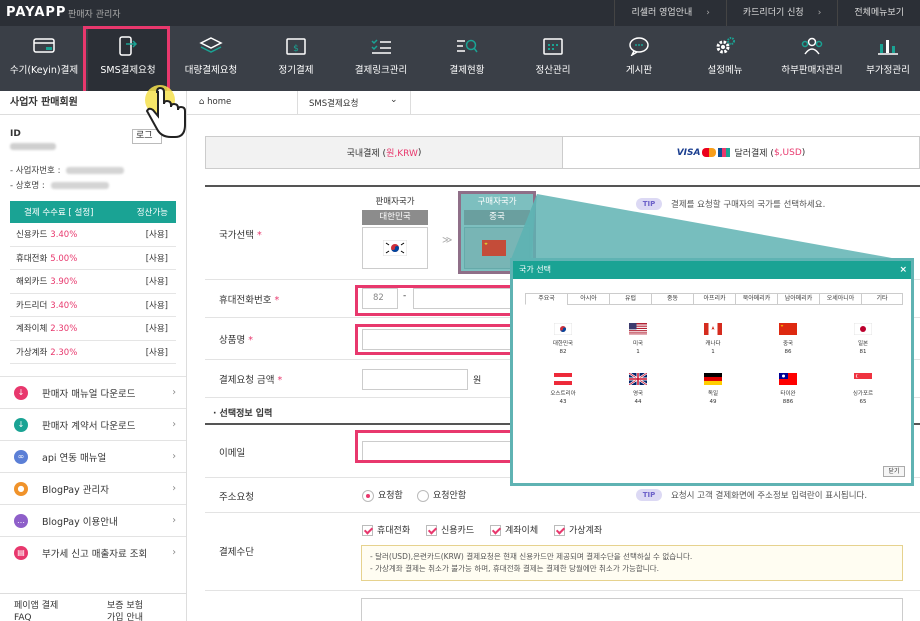  What do you see at coordinates (467, 58) in the screenshot?
I see `nav-payment-status: 결제현황` at bounding box center [467, 58].